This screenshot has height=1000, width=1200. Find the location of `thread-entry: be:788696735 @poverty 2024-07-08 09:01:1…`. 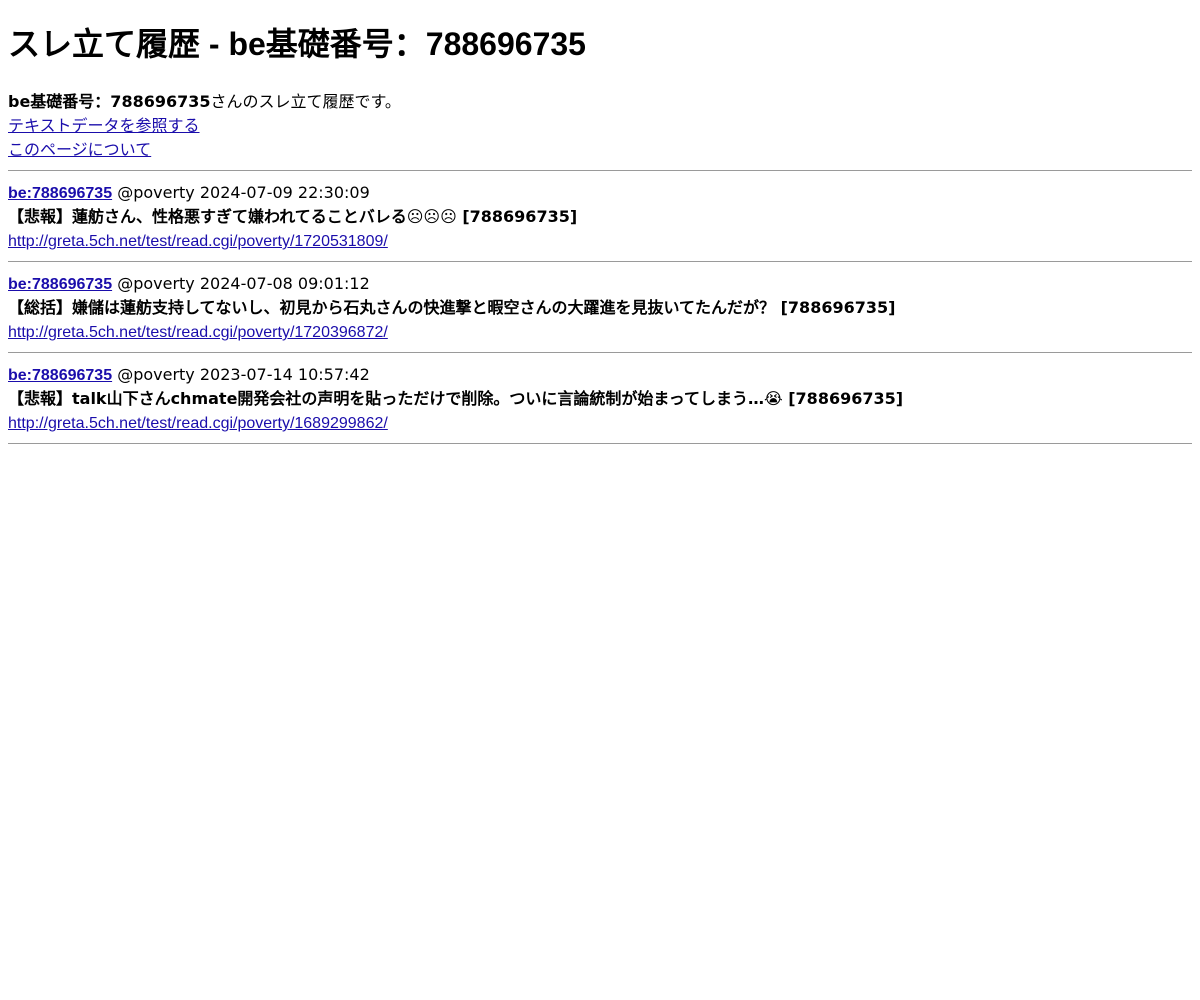

thread-entry: be:788696735 @poverty 2024-07-08 09:01:1… is located at coordinates (600, 307).